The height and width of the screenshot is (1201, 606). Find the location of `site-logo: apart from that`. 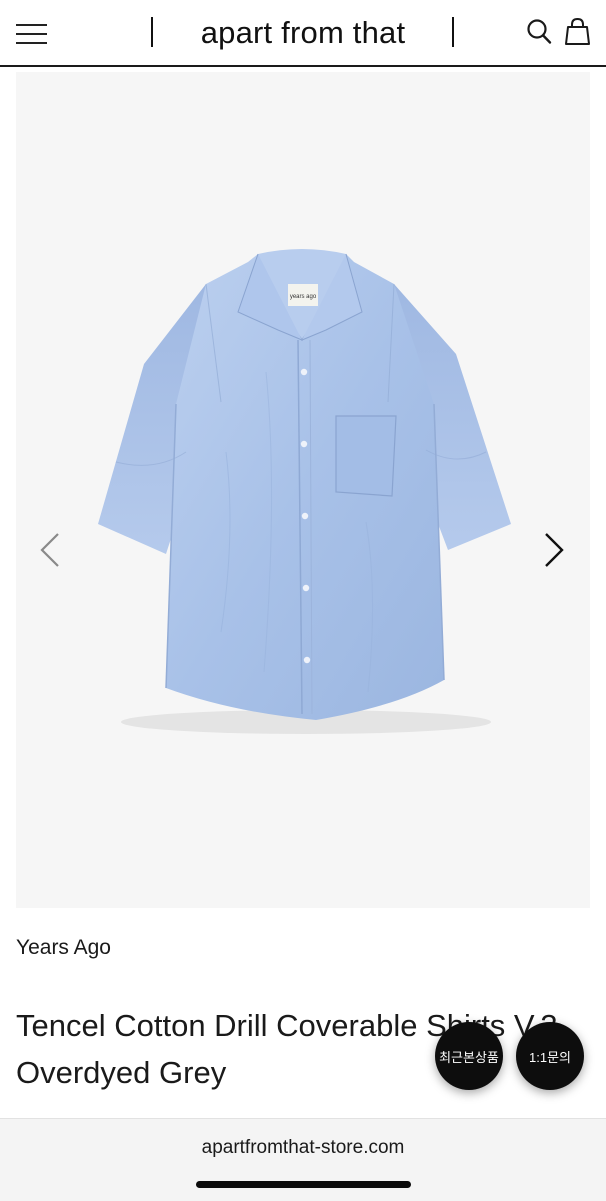

site-logo: apart from that is located at coordinates (303, 33).